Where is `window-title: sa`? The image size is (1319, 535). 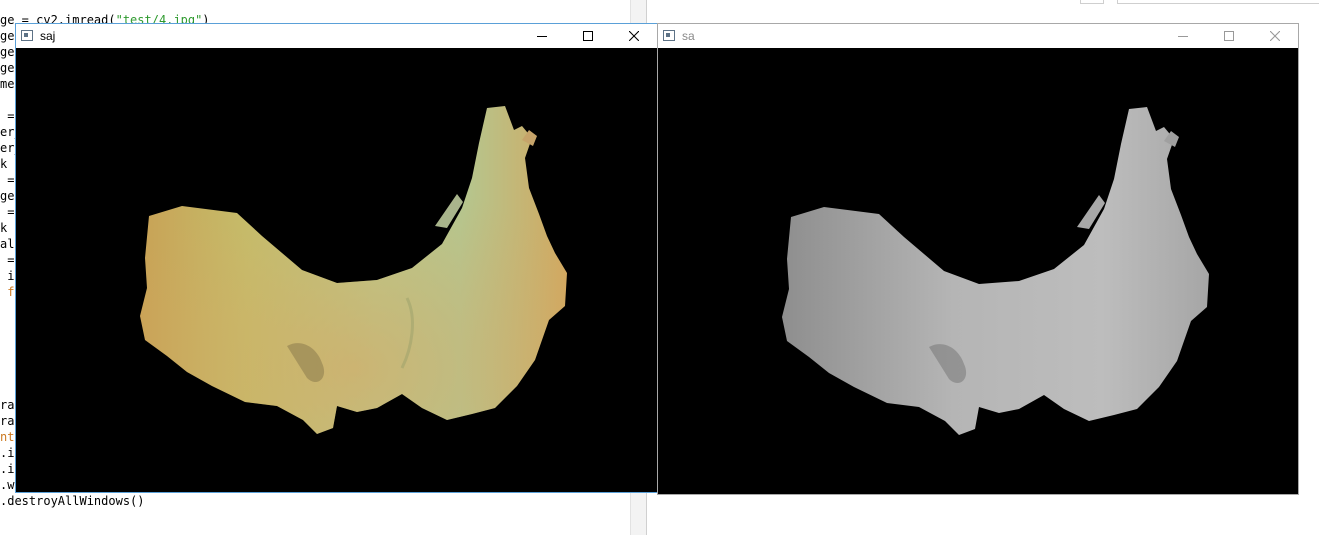 window-title: sa is located at coordinates (688, 36).